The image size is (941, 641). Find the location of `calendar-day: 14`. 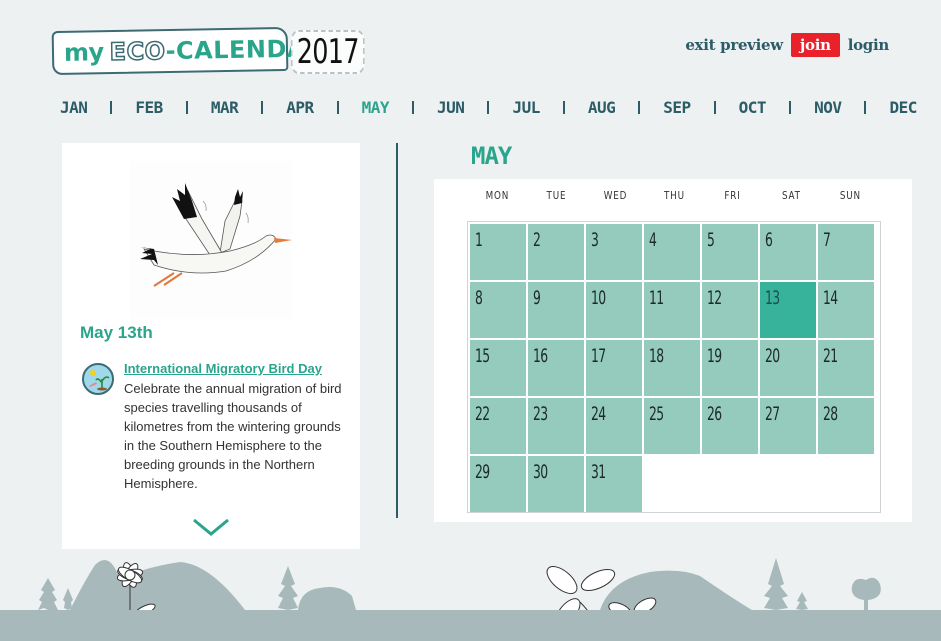

calendar-day: 14 is located at coordinates (846, 310).